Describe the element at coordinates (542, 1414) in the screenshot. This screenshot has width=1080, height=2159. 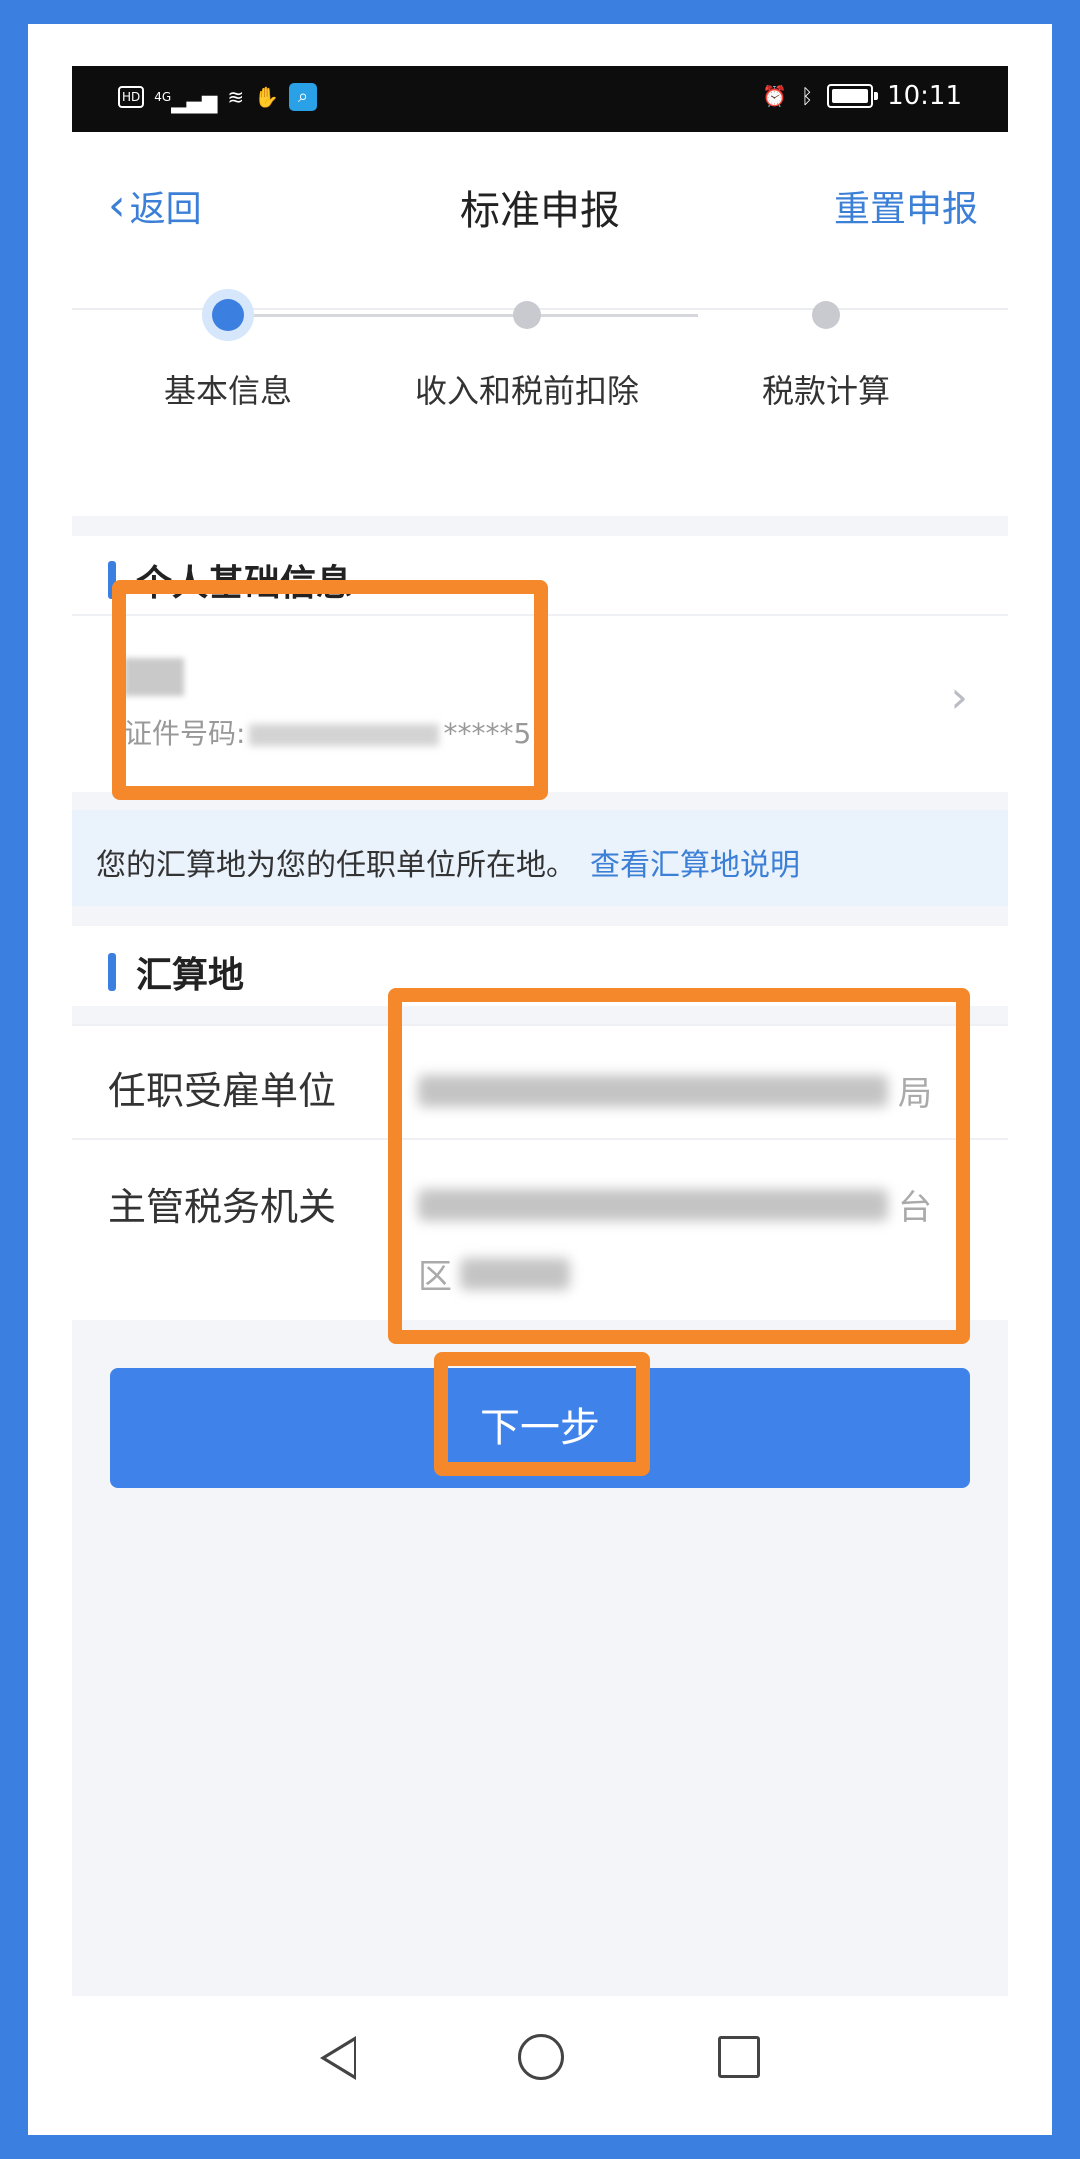
I see `highlight-box-next` at that location.